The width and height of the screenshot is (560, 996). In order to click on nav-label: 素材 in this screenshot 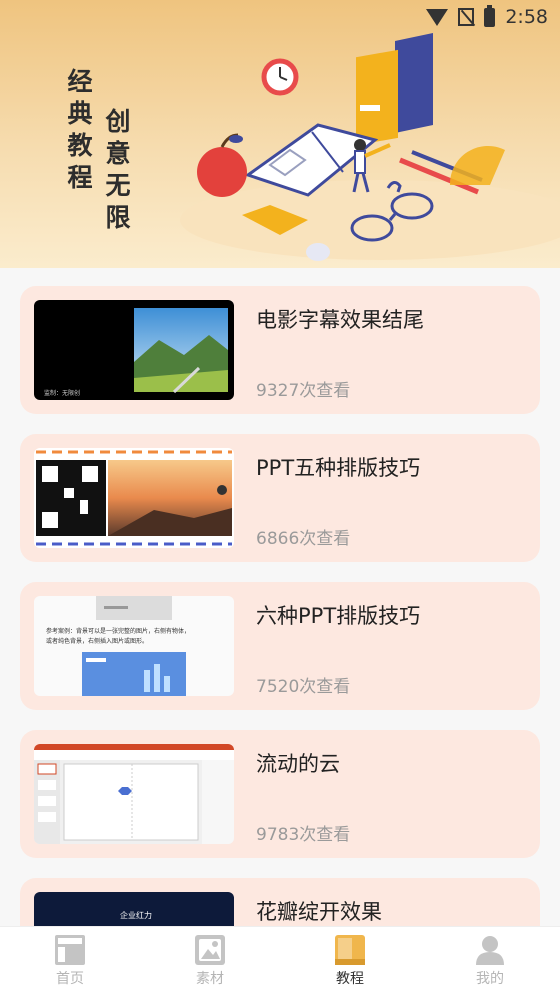, I will do `click(210, 979)`.